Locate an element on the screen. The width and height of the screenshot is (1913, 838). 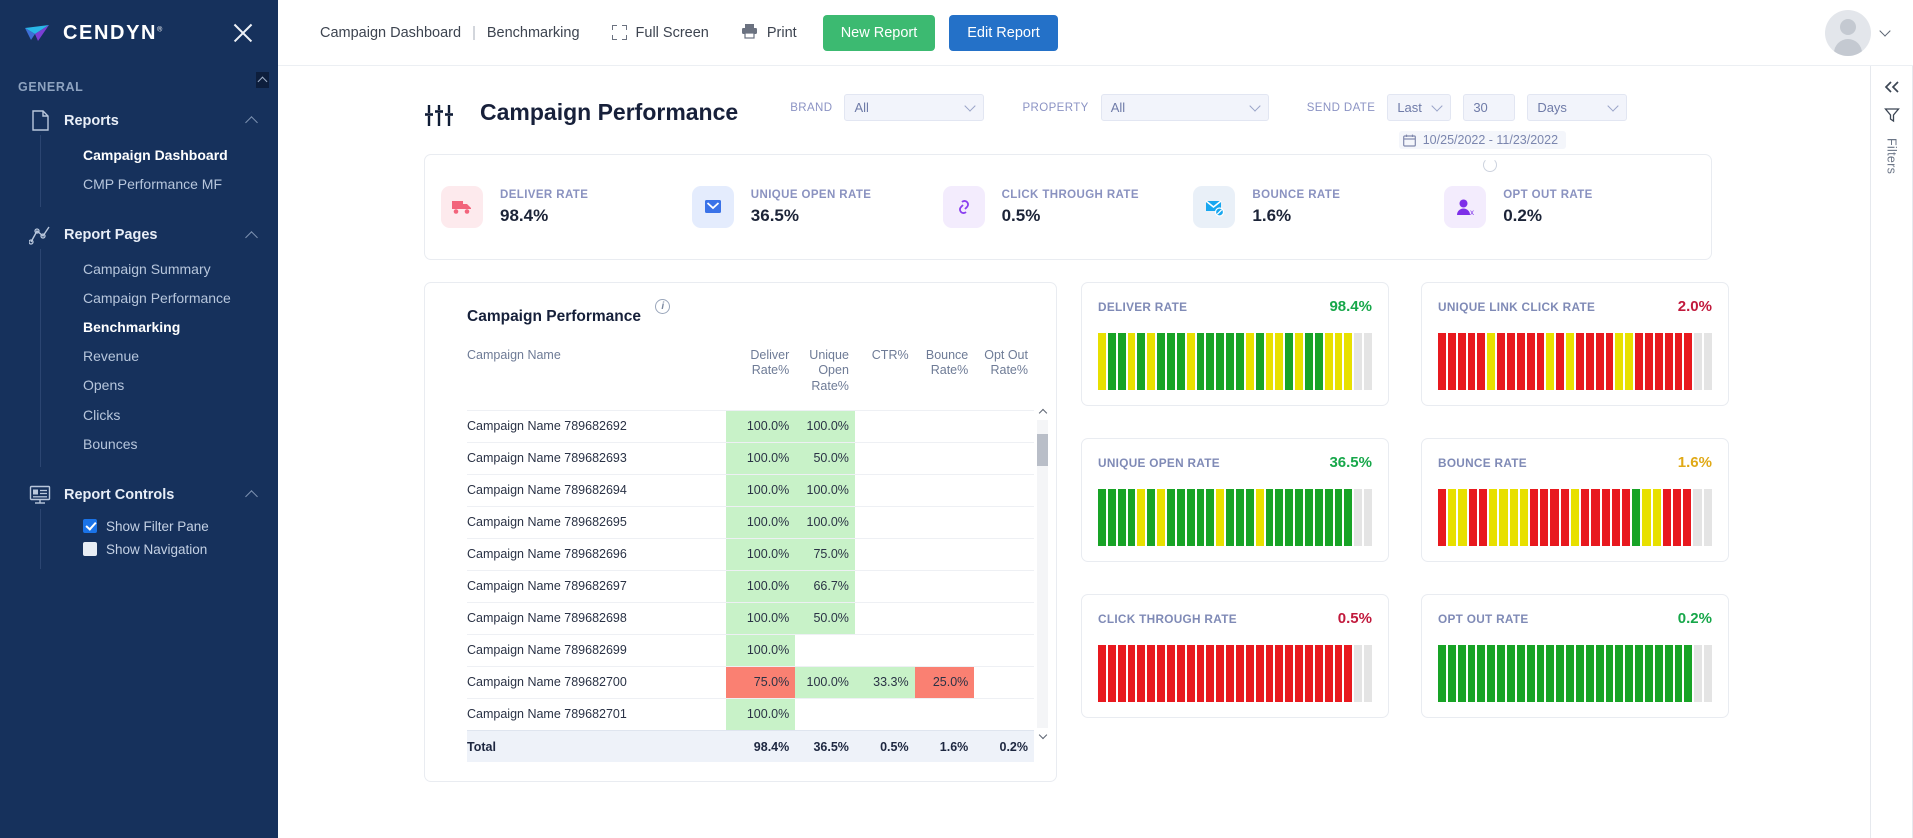
cell-metric: 66.7% is located at coordinates (825, 586).